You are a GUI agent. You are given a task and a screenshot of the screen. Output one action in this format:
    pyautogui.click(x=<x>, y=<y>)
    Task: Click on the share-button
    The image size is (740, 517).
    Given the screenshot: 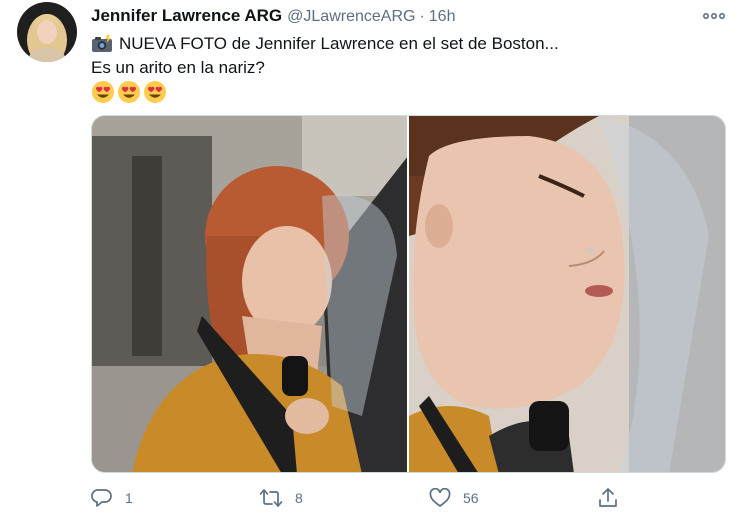 What is the action you would take?
    pyautogui.click(x=608, y=498)
    